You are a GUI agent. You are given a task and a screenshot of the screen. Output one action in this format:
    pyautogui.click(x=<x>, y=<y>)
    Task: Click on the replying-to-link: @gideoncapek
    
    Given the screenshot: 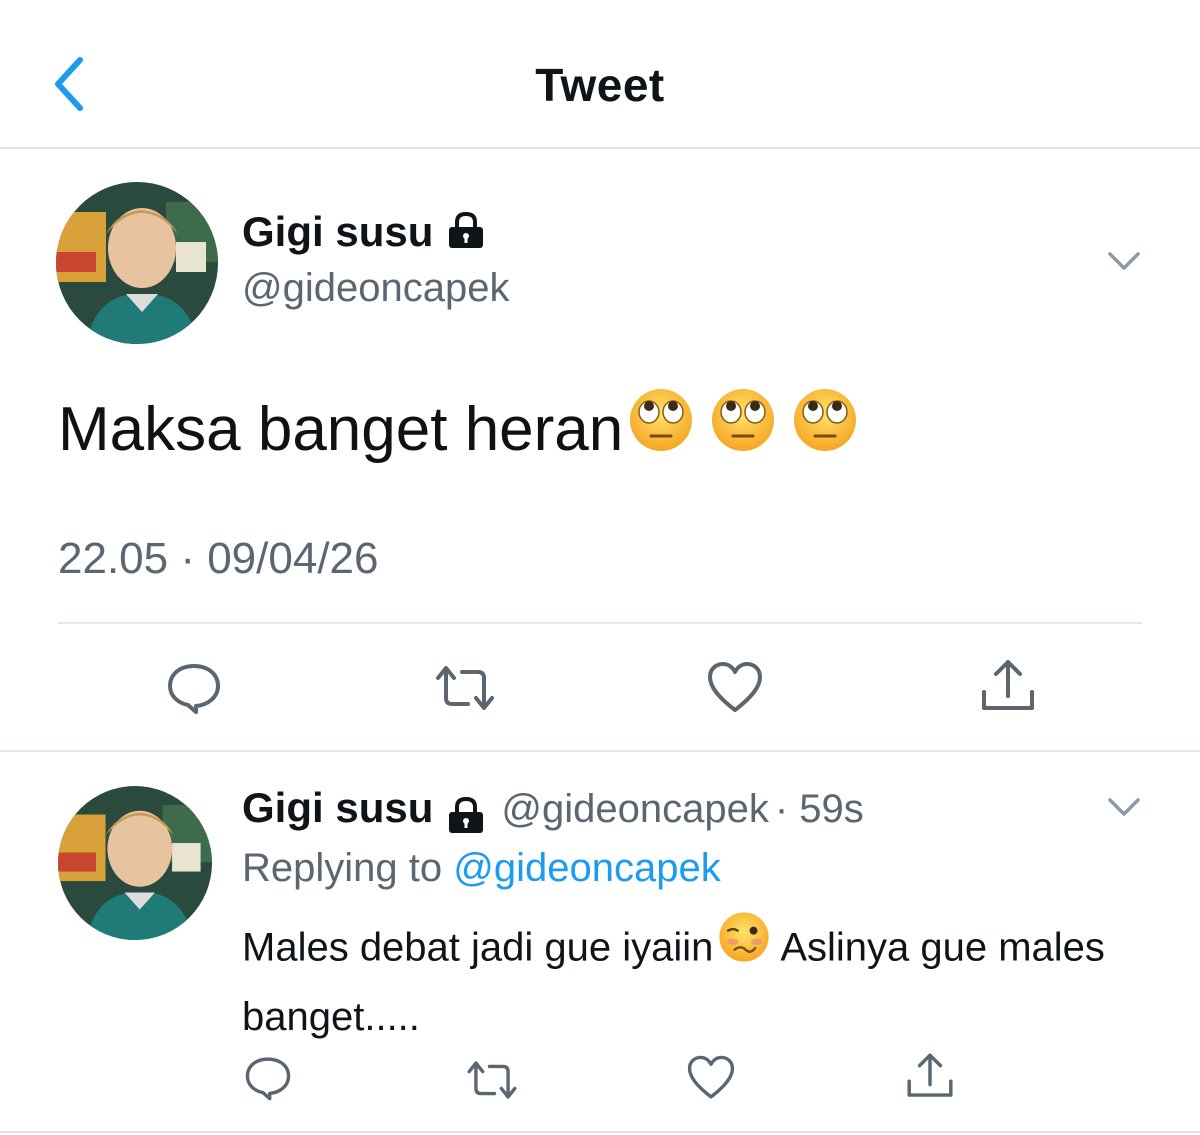 What is the action you would take?
    pyautogui.click(x=586, y=868)
    